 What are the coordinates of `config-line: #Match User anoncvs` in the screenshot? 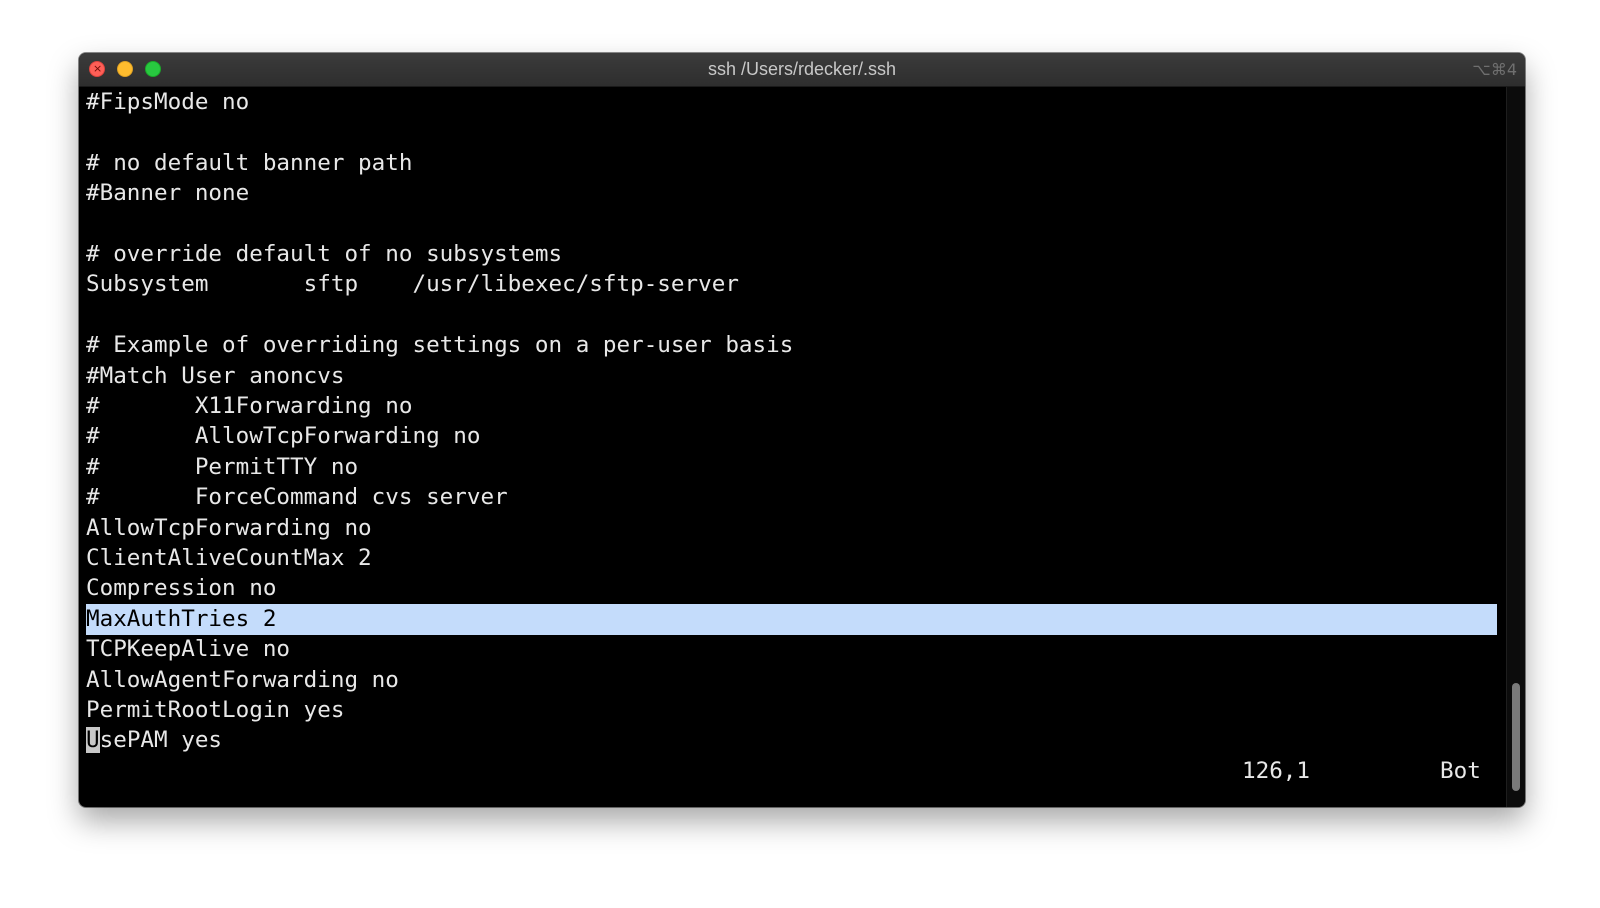 It's located at (215, 375).